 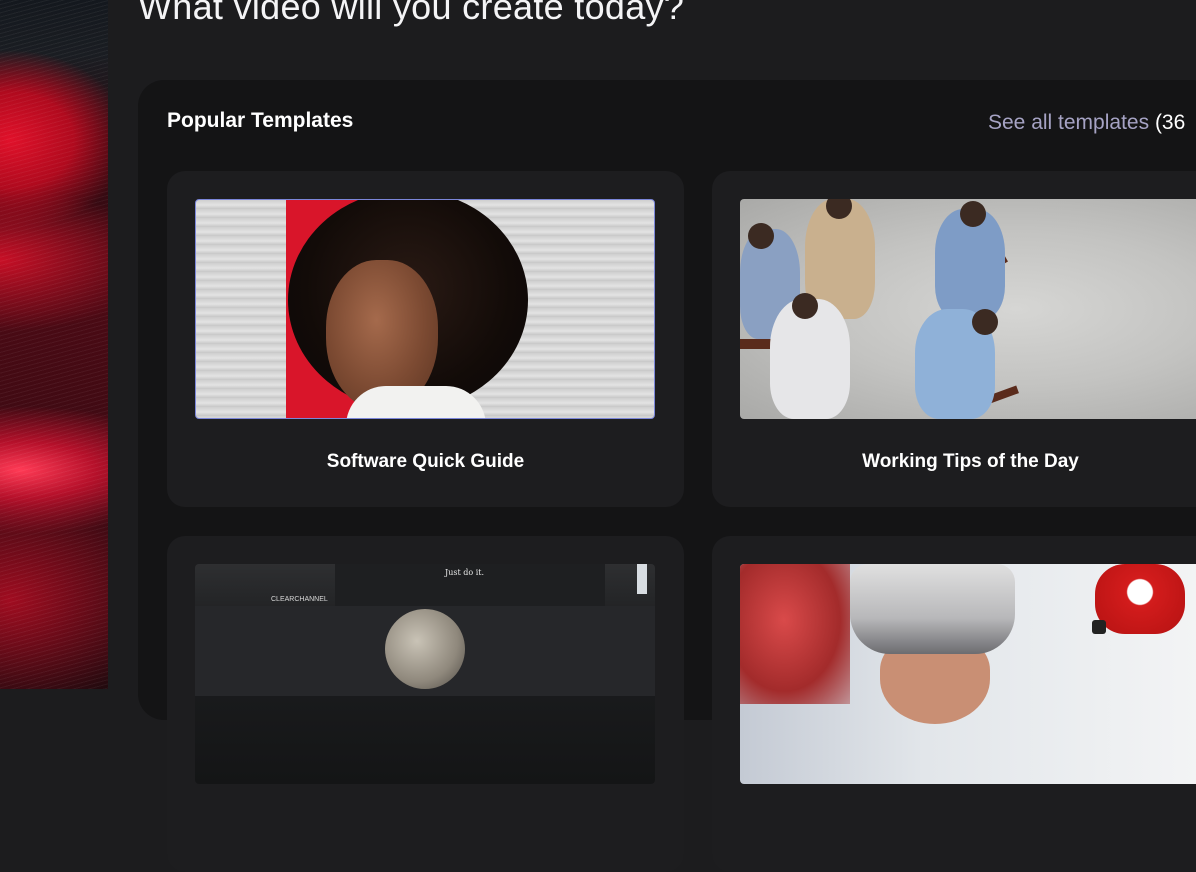 What do you see at coordinates (411, 13) in the screenshot?
I see `page-headline: What video will you create today?` at bounding box center [411, 13].